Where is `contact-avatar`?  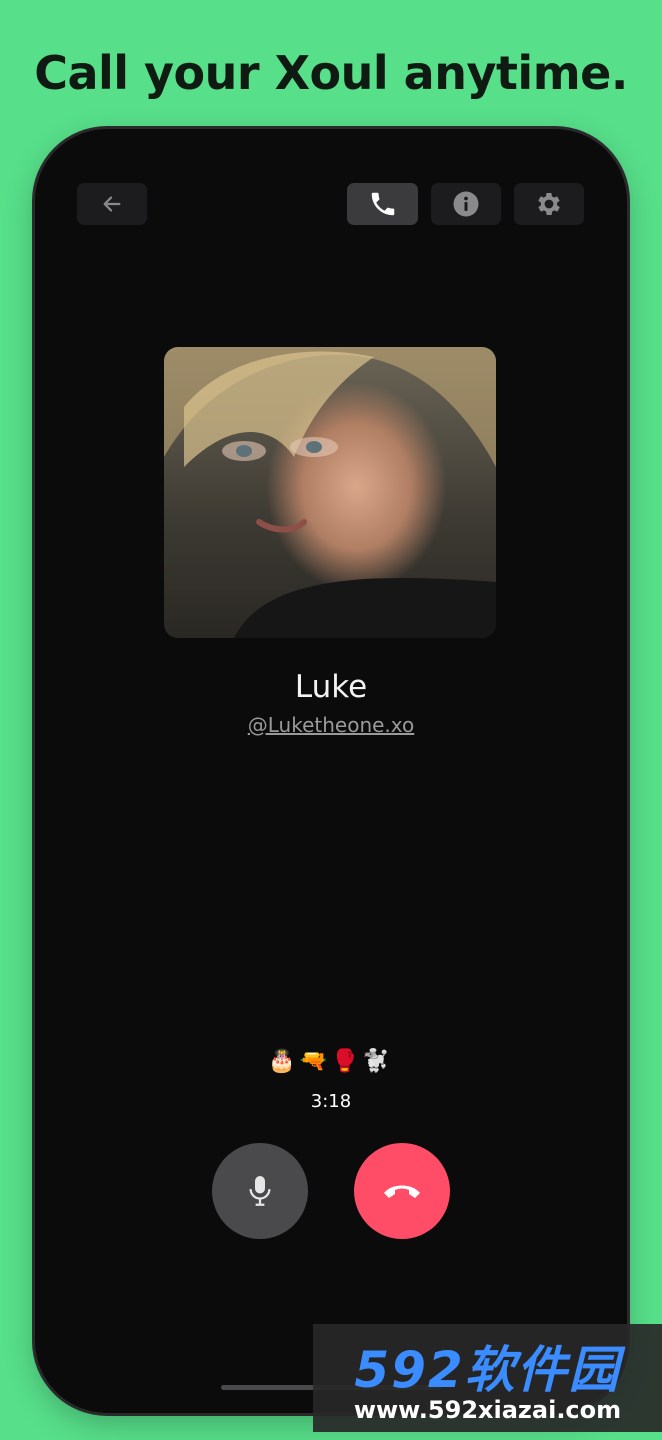 contact-avatar is located at coordinates (330, 492).